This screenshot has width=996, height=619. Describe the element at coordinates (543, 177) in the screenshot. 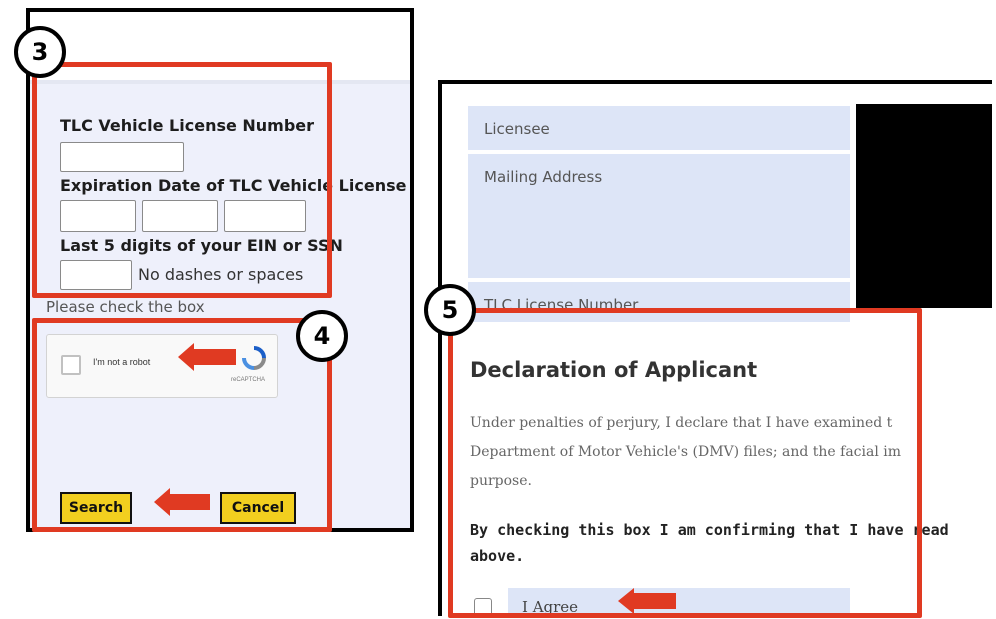

I see `mailing-address-label: Mailing Address` at that location.